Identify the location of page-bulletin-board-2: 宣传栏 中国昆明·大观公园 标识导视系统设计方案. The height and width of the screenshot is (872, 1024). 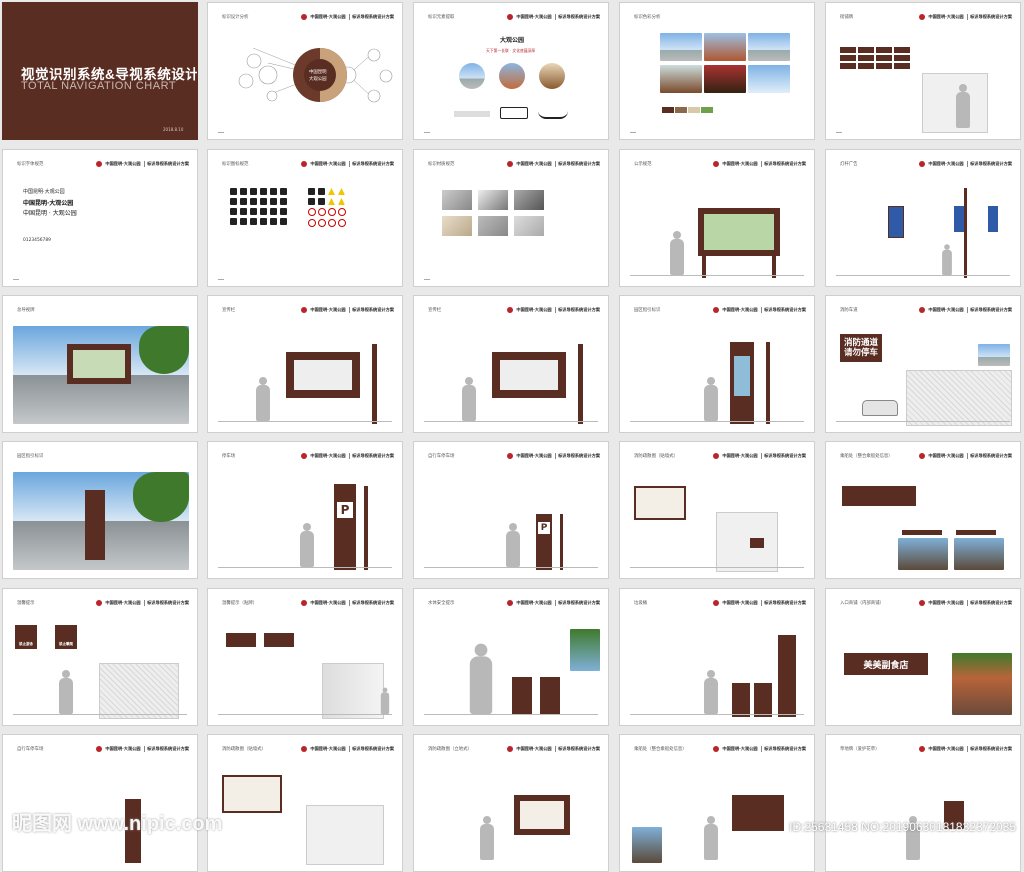
(511, 364).